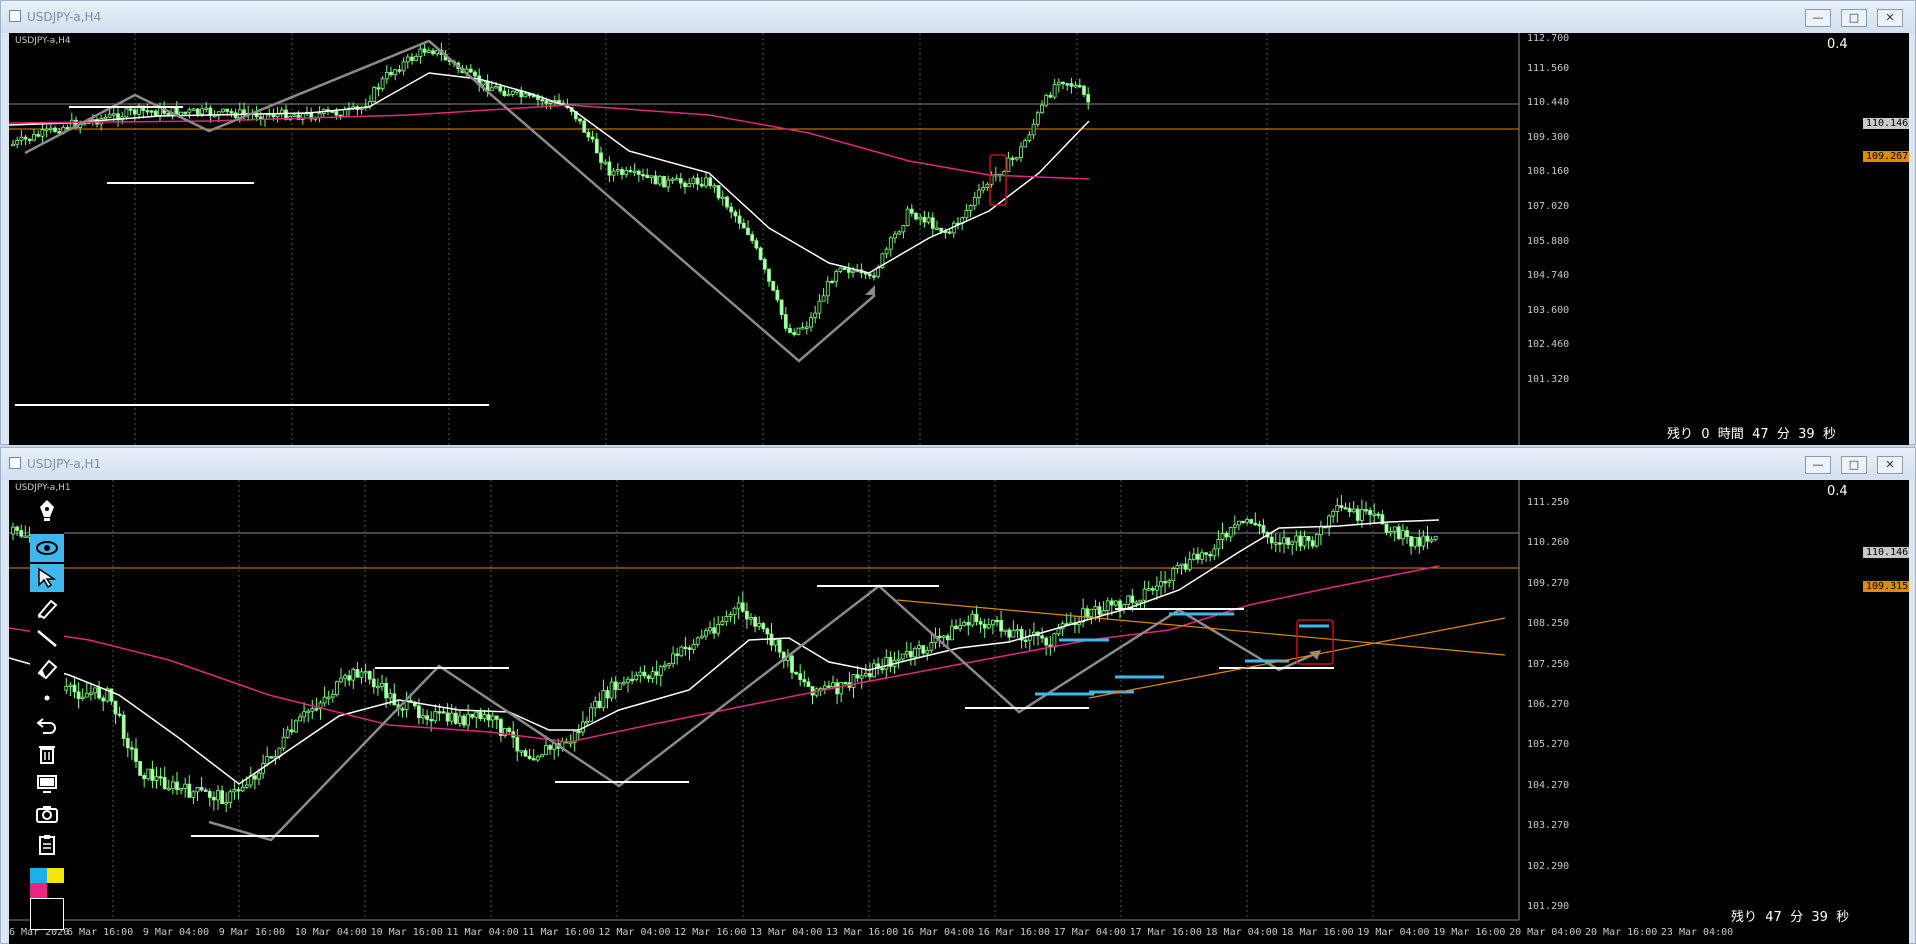  What do you see at coordinates (1886, 552) in the screenshot?
I see `current-price-box: 110.146` at bounding box center [1886, 552].